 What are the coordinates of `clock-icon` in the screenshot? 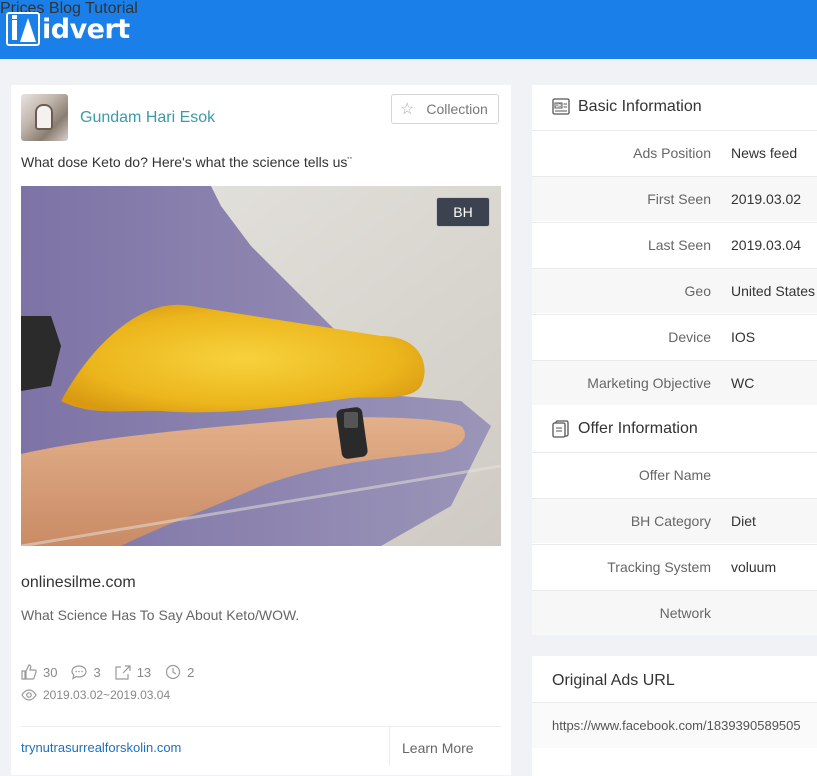 It's located at (173, 672).